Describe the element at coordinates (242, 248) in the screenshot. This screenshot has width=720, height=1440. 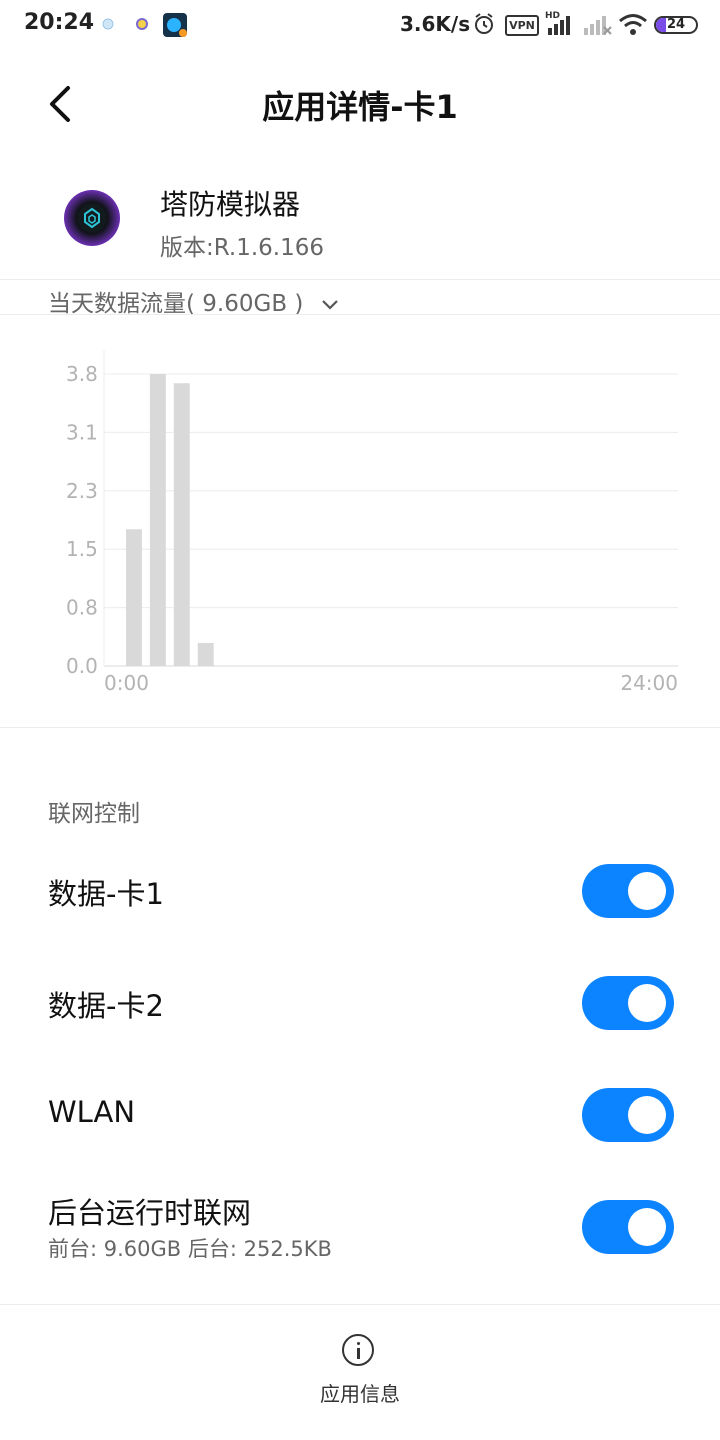
I see `app-version: 版本:R.1.6.166` at that location.